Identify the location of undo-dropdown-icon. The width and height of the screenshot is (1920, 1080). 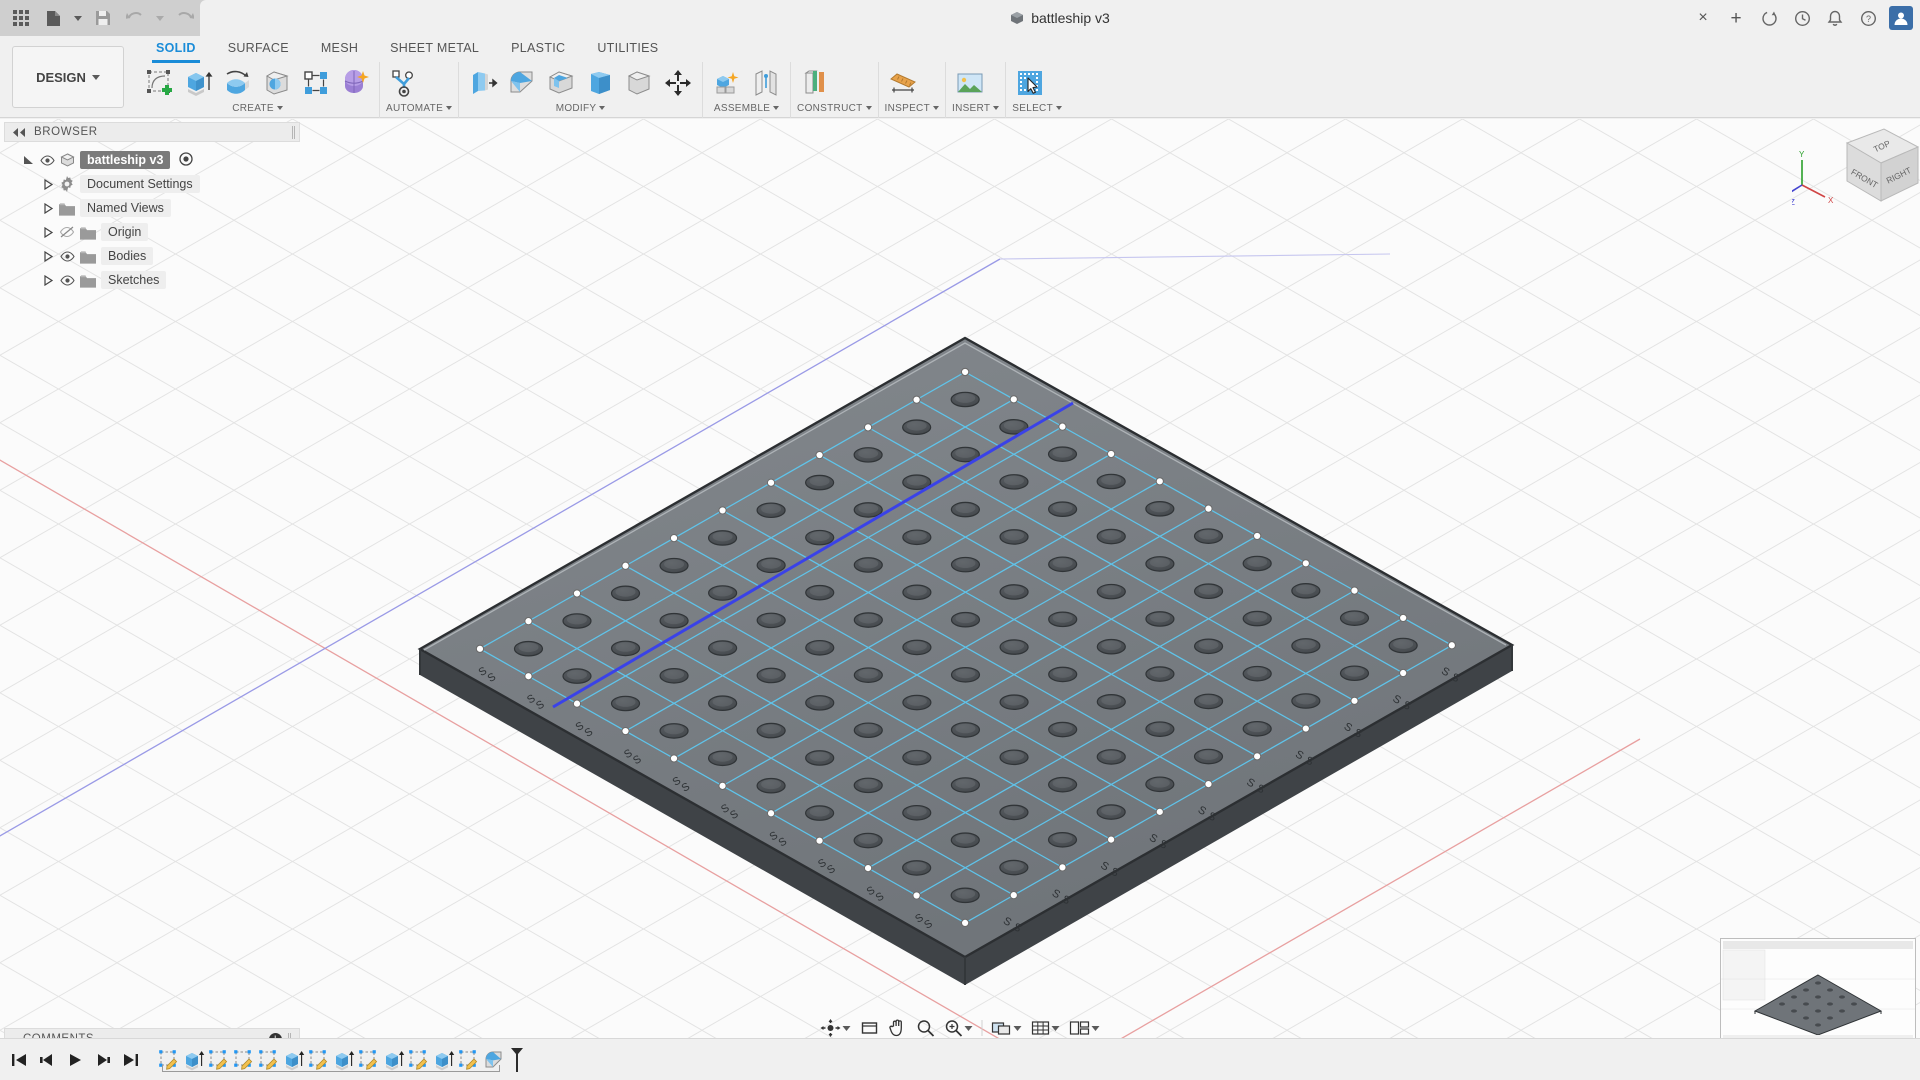
(160, 18).